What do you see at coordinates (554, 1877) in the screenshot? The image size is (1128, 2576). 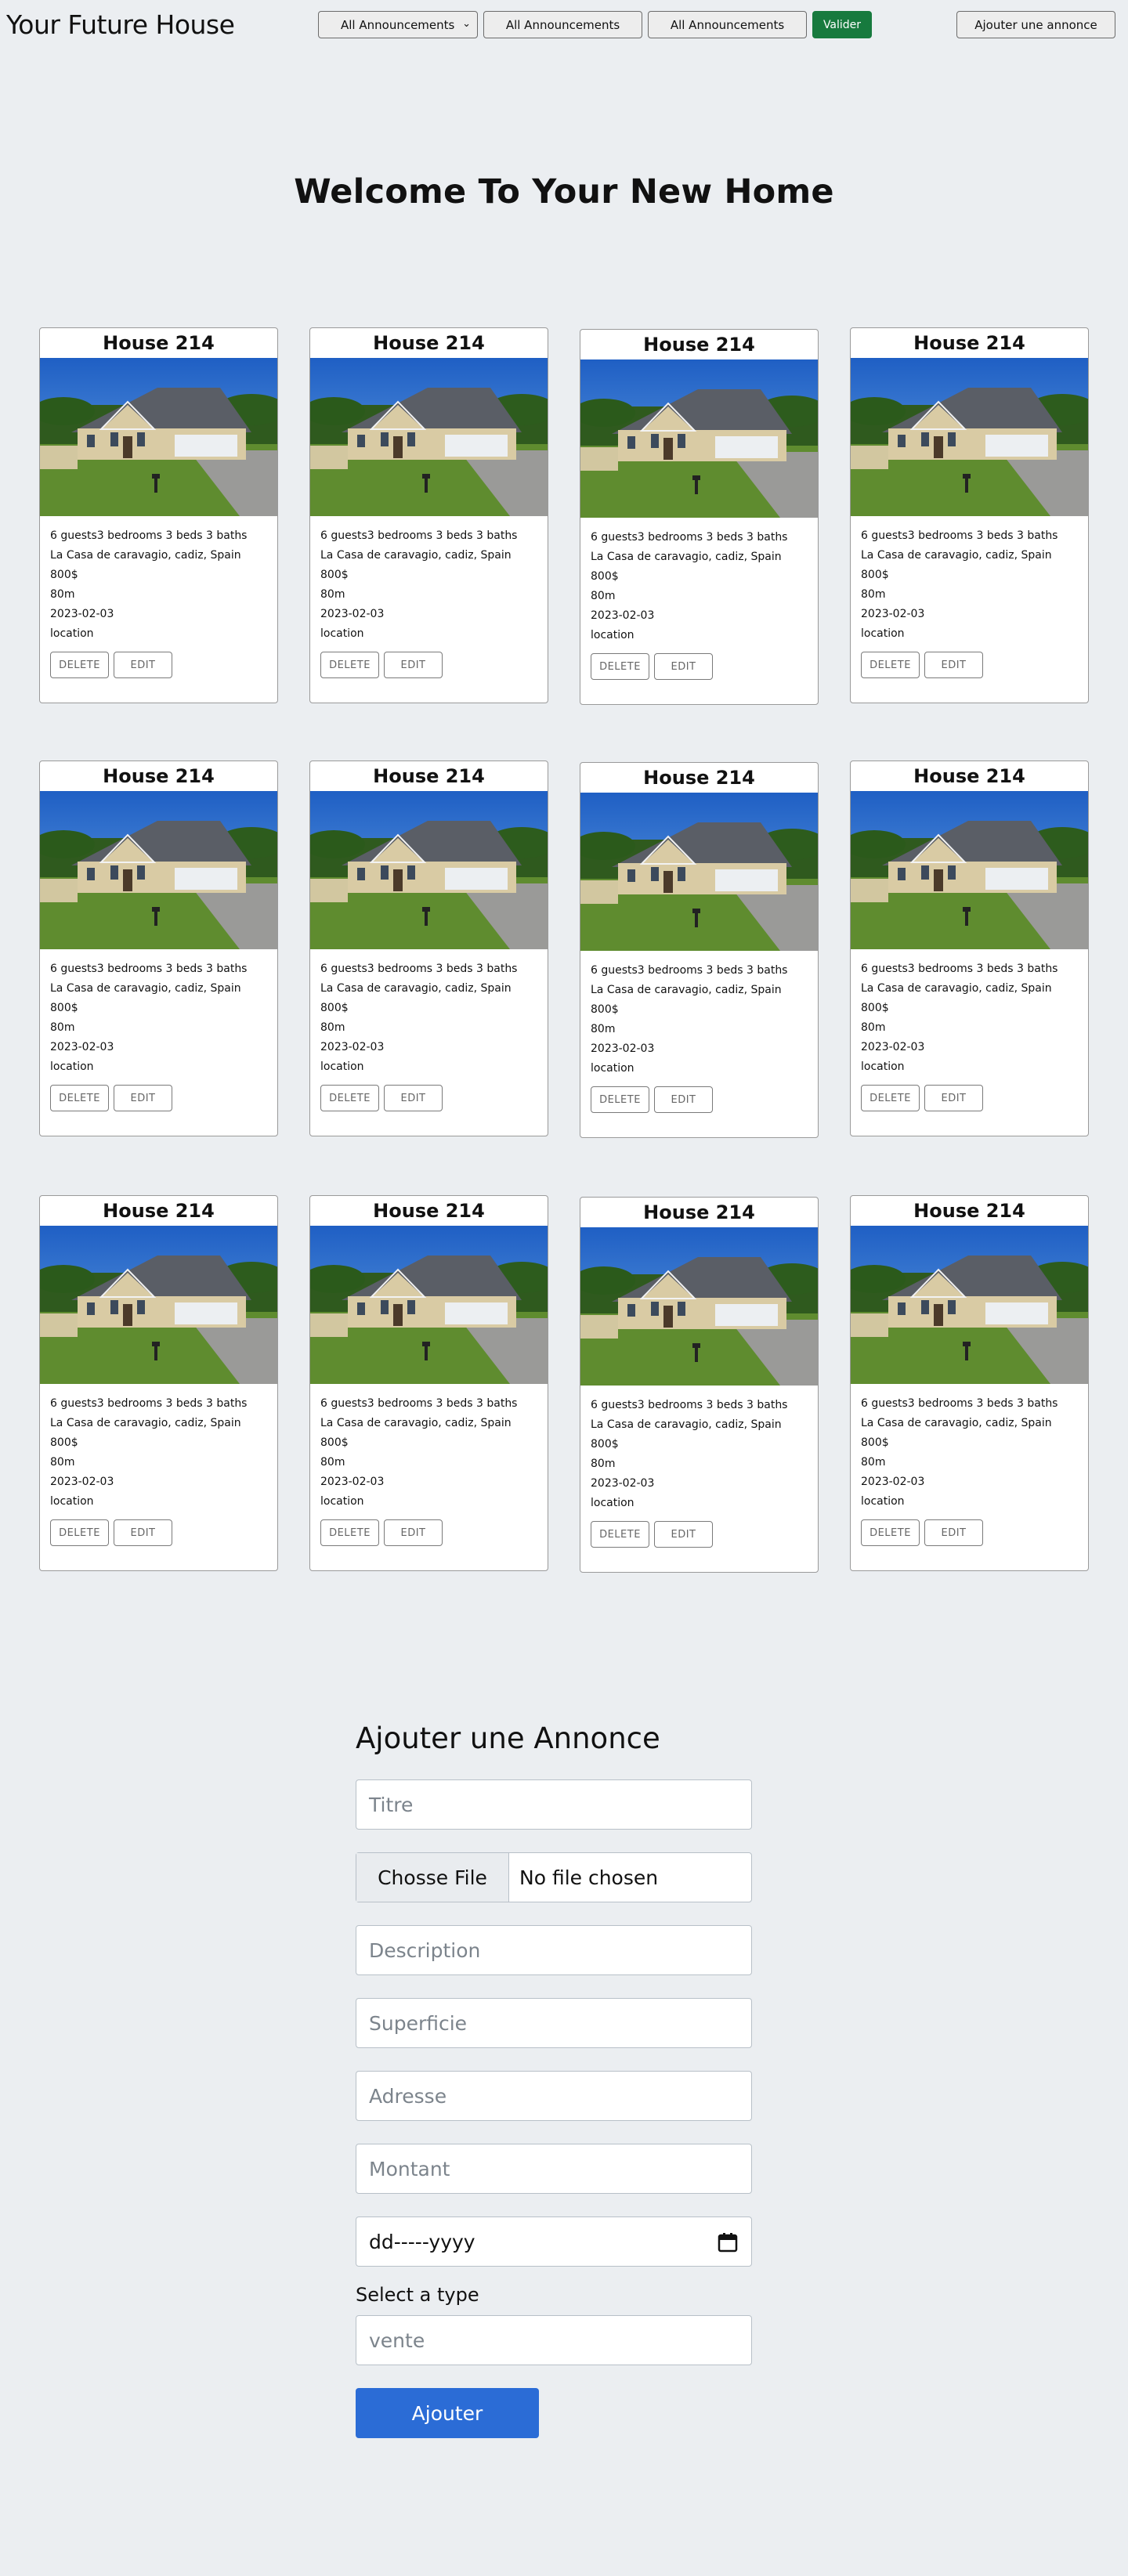 I see `file-input: Chosse File No file chosen` at bounding box center [554, 1877].